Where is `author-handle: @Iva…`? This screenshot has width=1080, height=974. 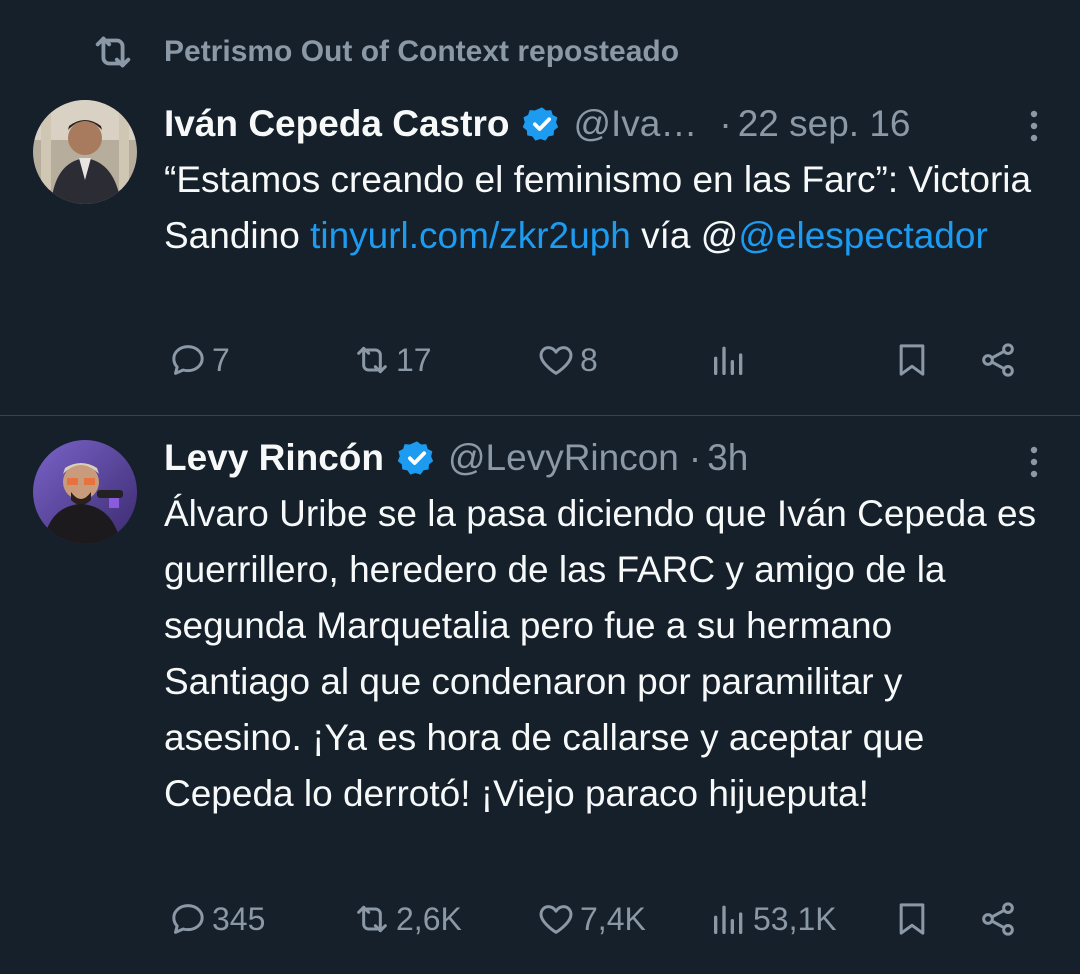 author-handle: @Iva… is located at coordinates (635, 124).